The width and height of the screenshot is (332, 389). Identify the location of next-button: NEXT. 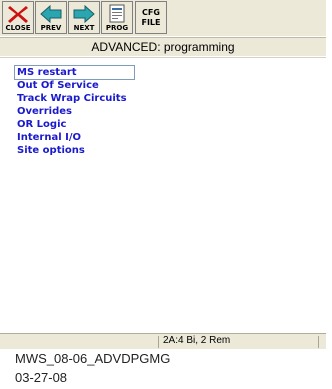
(84, 17).